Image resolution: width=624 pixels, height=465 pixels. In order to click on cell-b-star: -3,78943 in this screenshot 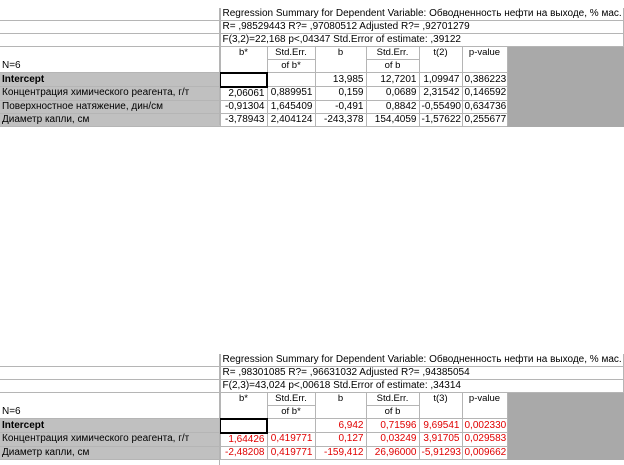, I will do `click(244, 120)`.